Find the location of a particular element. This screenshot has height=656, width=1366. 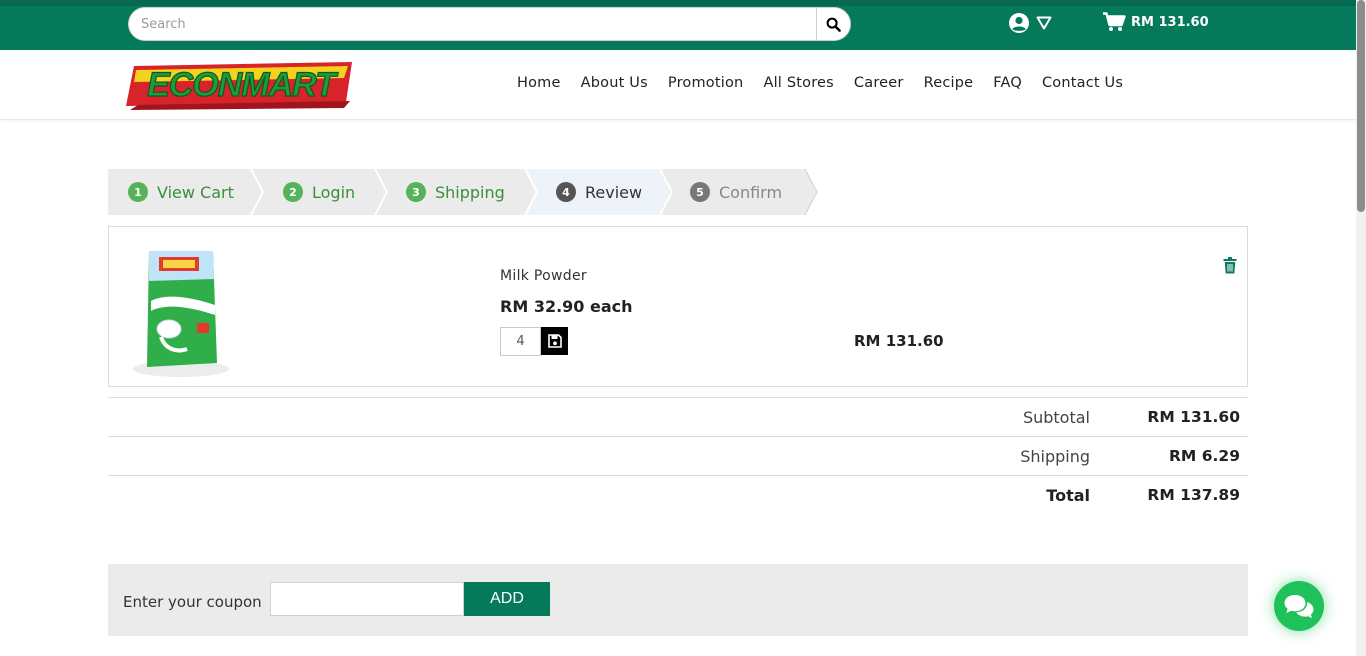

nav-contact-us: Contact Us is located at coordinates (1082, 83).